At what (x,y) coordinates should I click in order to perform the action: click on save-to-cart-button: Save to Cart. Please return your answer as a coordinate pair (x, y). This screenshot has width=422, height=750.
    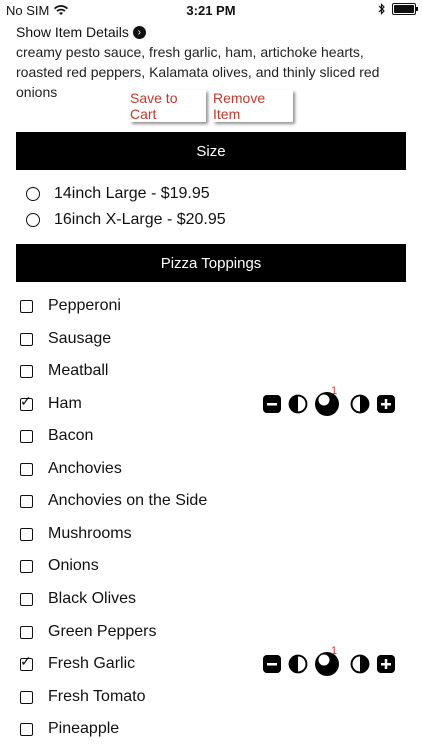
    Looking at the image, I should click on (168, 106).